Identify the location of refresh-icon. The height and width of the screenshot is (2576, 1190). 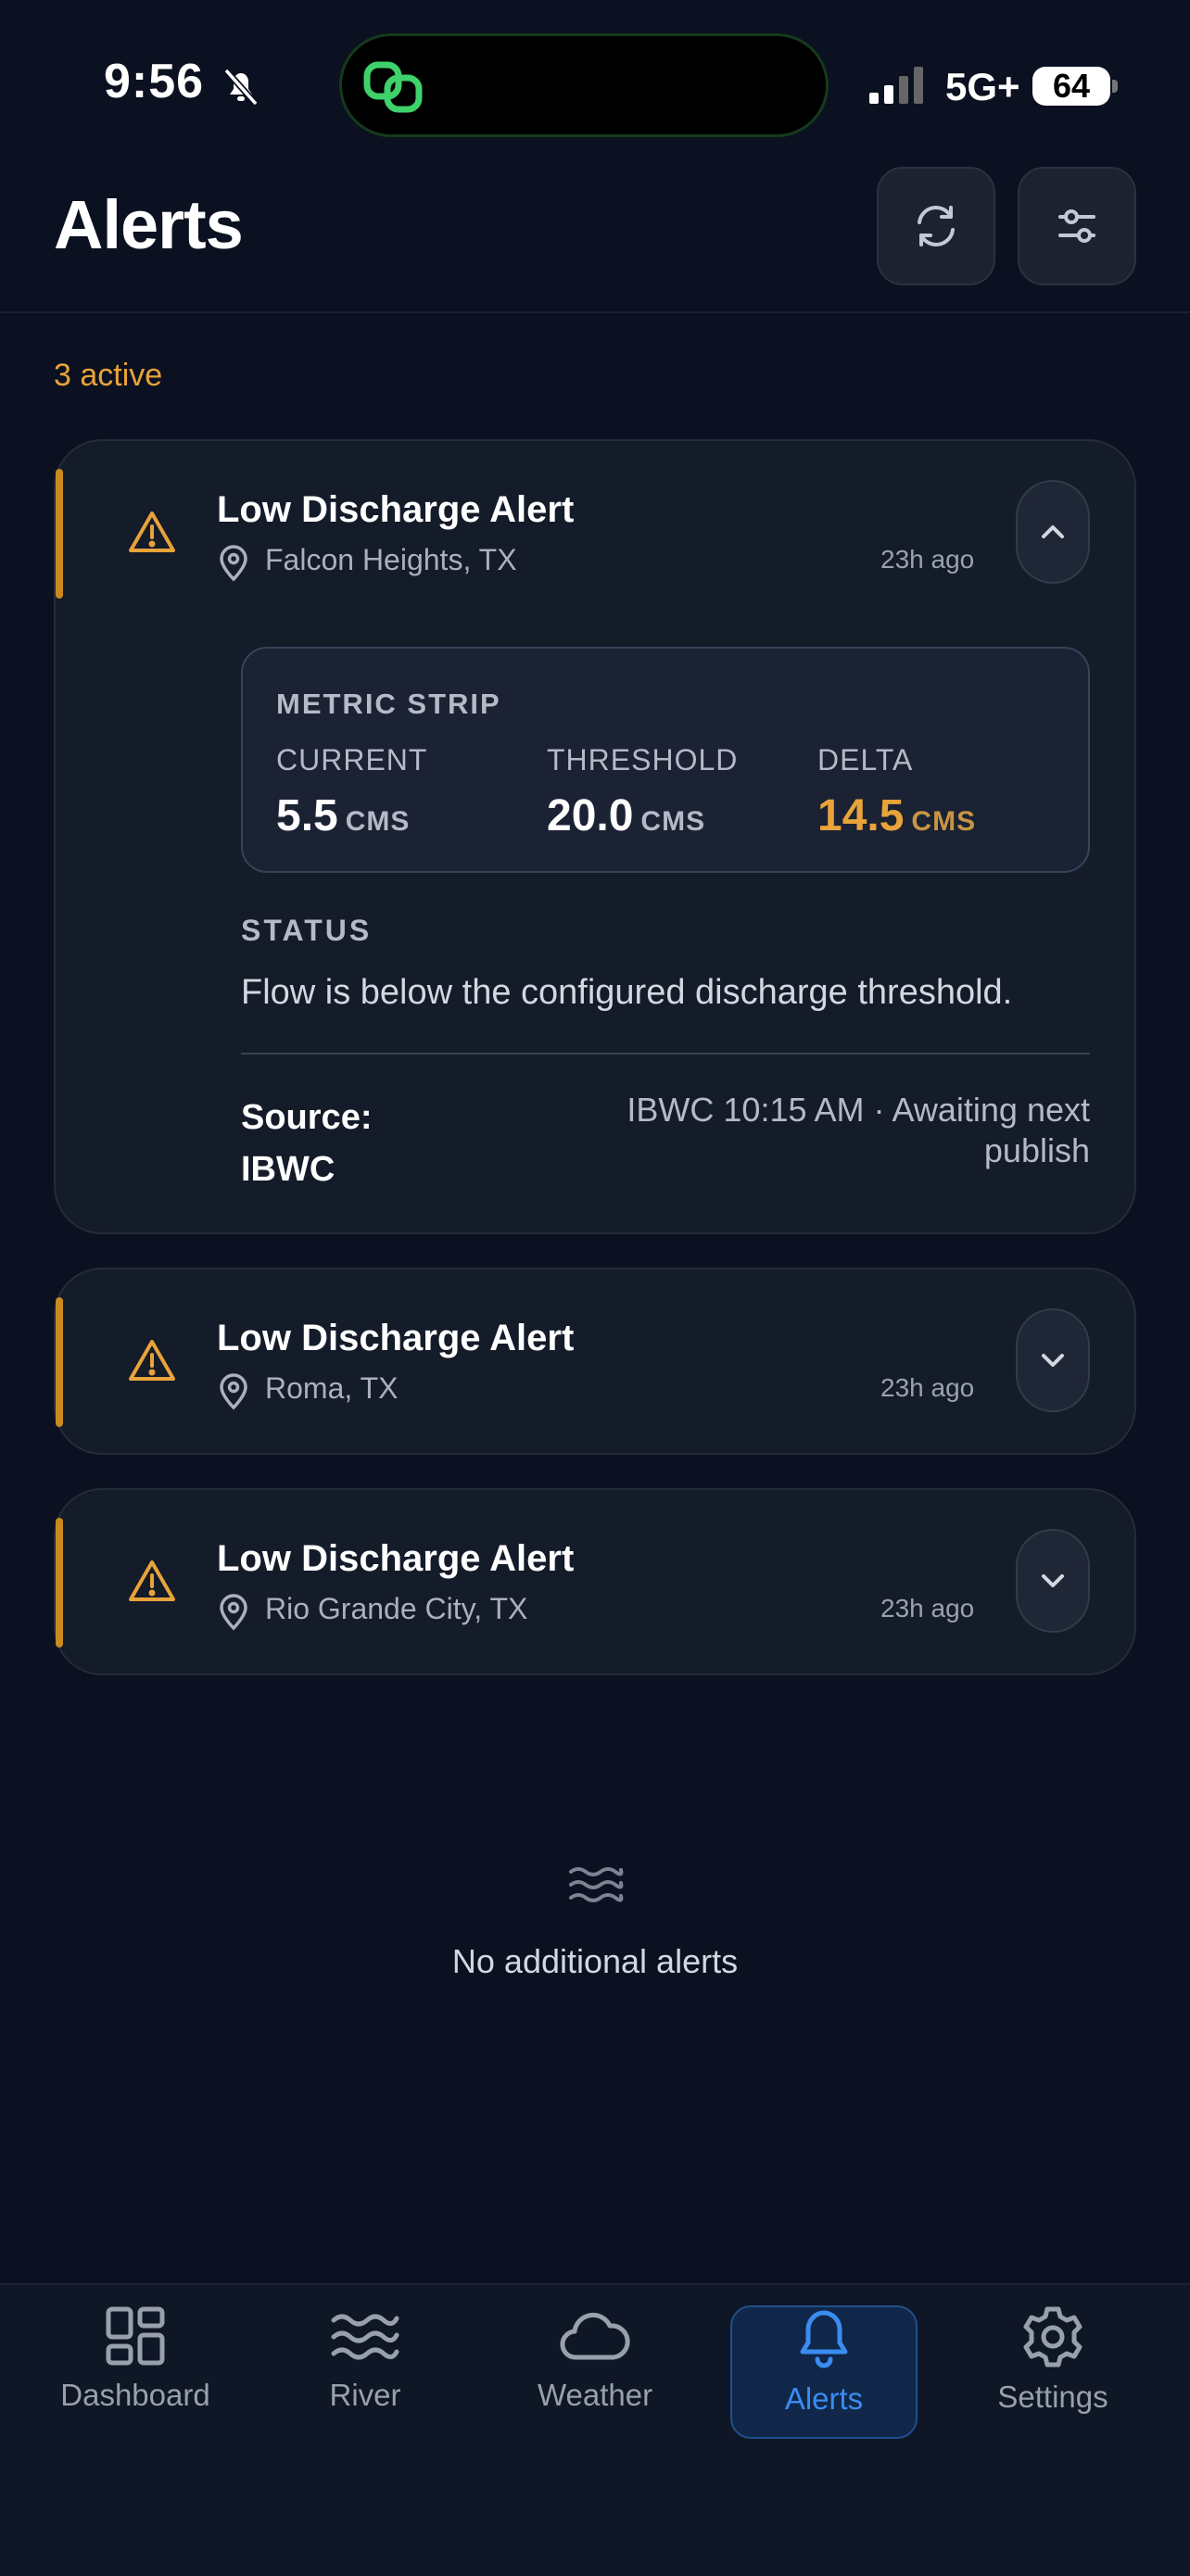
(936, 226).